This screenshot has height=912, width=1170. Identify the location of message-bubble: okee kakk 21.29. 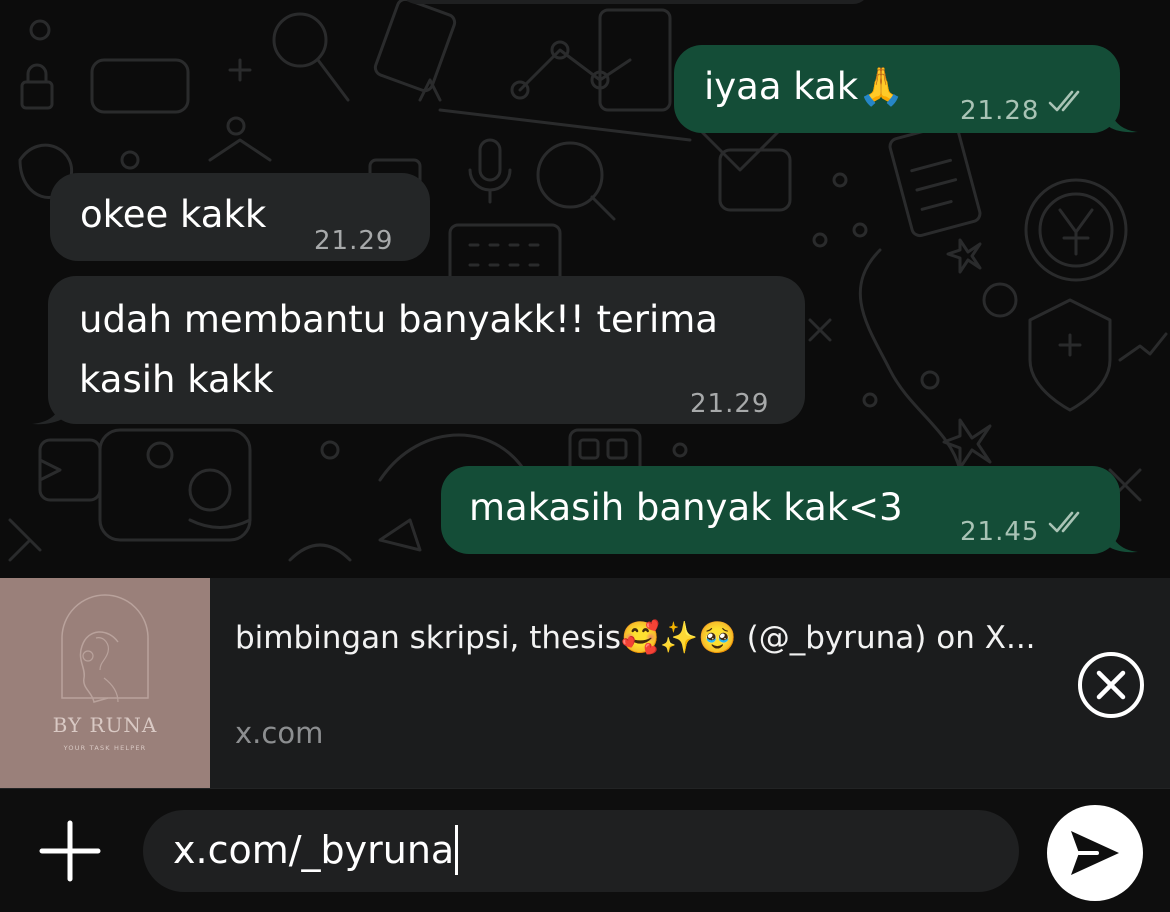
(240, 217).